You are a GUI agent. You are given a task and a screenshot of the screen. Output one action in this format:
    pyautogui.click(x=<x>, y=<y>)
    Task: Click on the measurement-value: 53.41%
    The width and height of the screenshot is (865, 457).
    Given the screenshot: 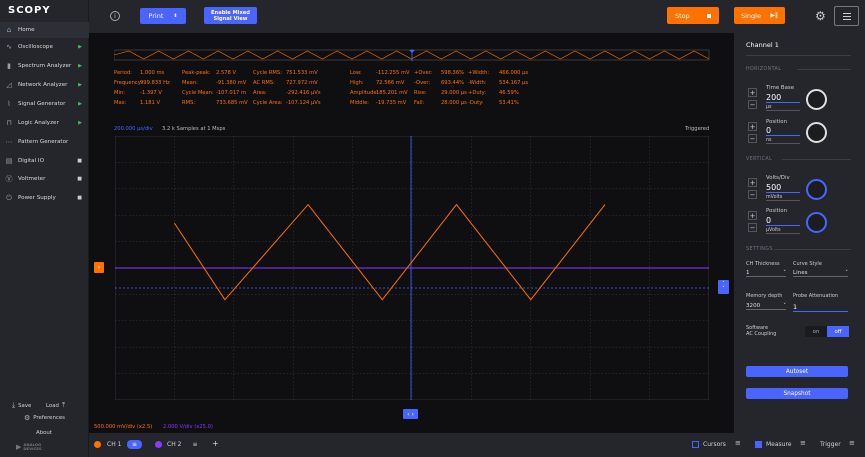 What is the action you would take?
    pyautogui.click(x=509, y=103)
    